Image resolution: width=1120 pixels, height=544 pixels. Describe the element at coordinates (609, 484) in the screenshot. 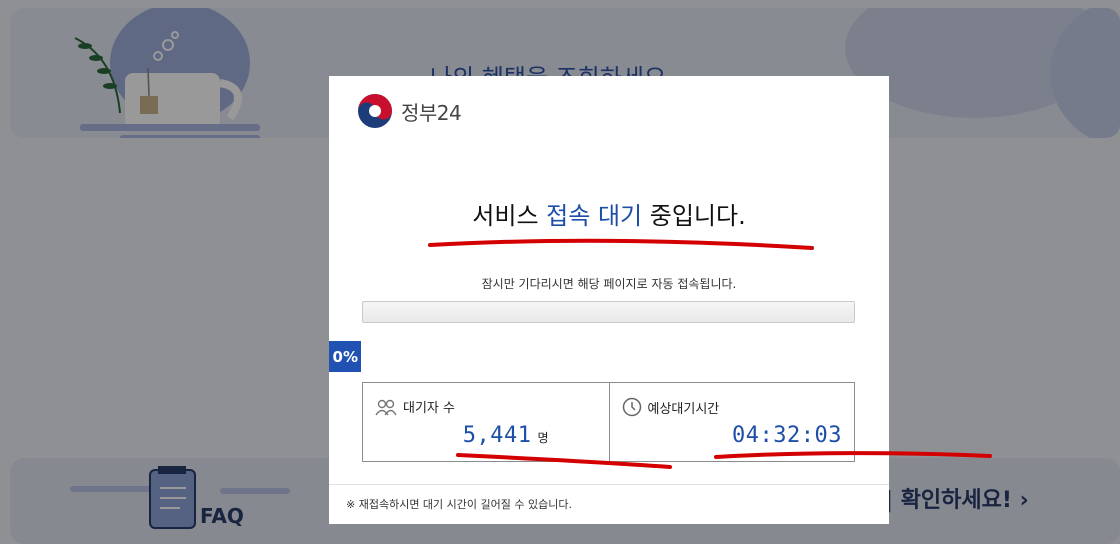

I see `footer-divider` at that location.